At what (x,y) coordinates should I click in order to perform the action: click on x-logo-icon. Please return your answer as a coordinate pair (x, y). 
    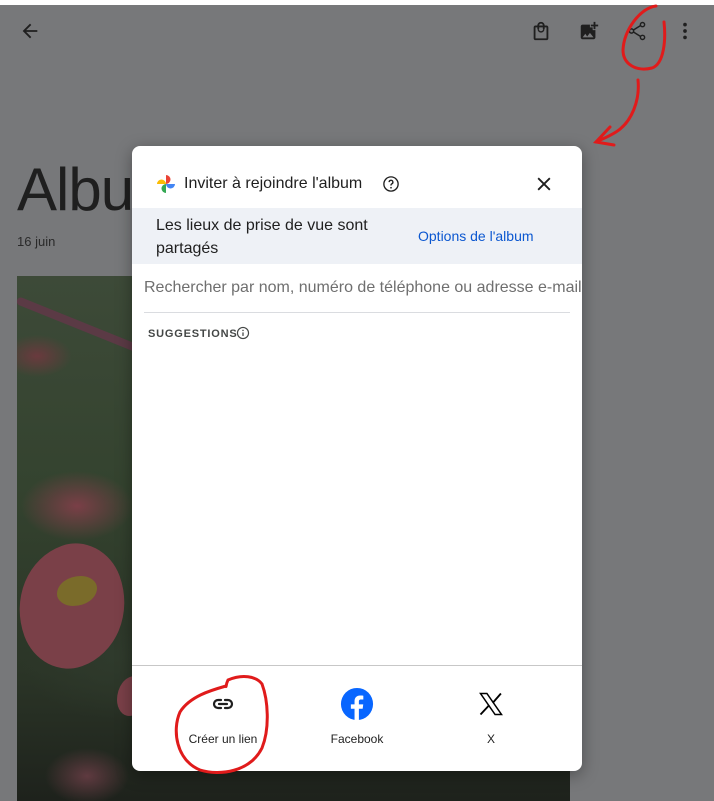
    Looking at the image, I should click on (491, 704).